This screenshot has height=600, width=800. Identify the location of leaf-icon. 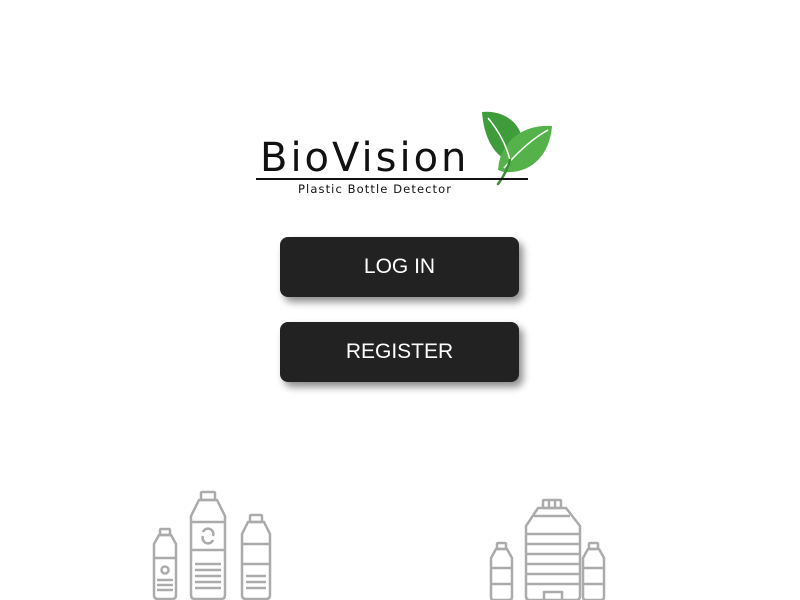
(517, 148).